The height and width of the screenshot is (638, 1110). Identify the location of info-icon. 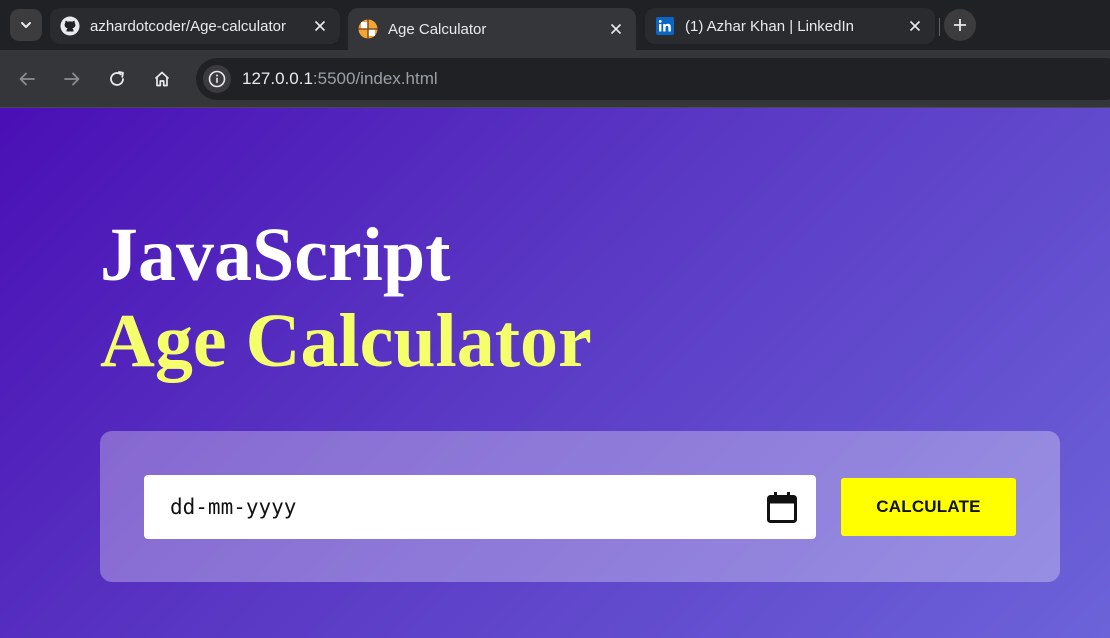
(217, 79).